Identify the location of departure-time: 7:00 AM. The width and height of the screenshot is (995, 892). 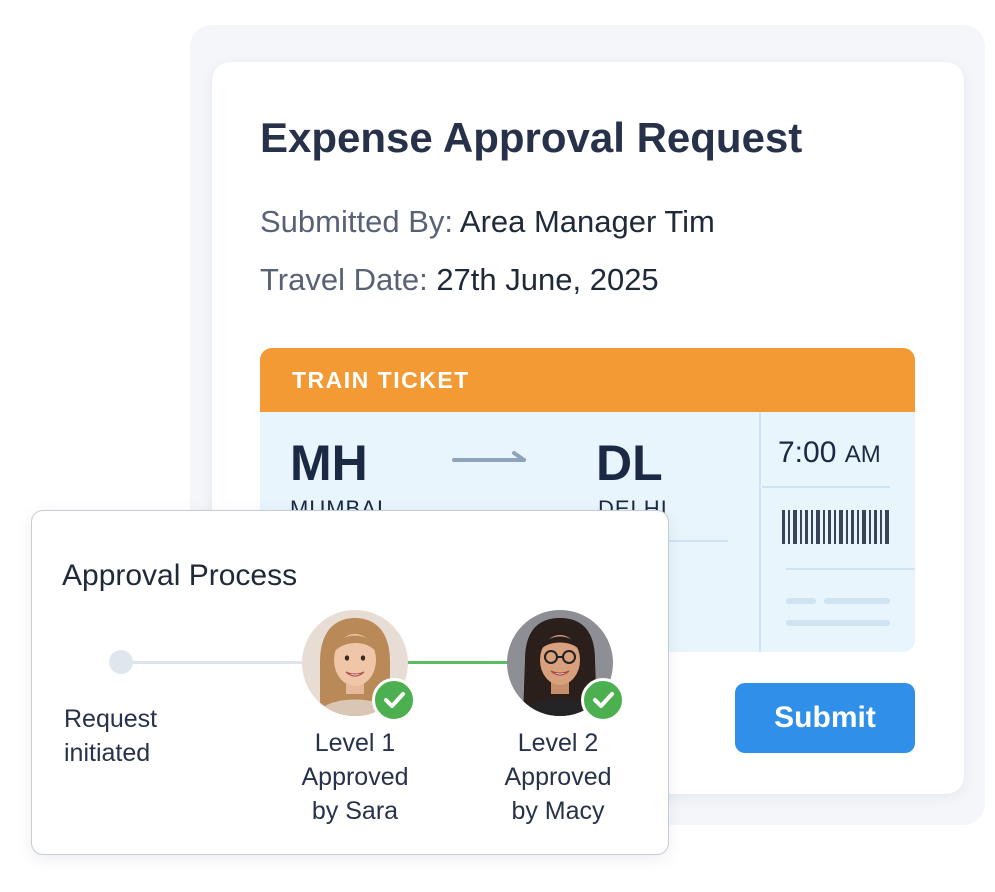
(829, 453).